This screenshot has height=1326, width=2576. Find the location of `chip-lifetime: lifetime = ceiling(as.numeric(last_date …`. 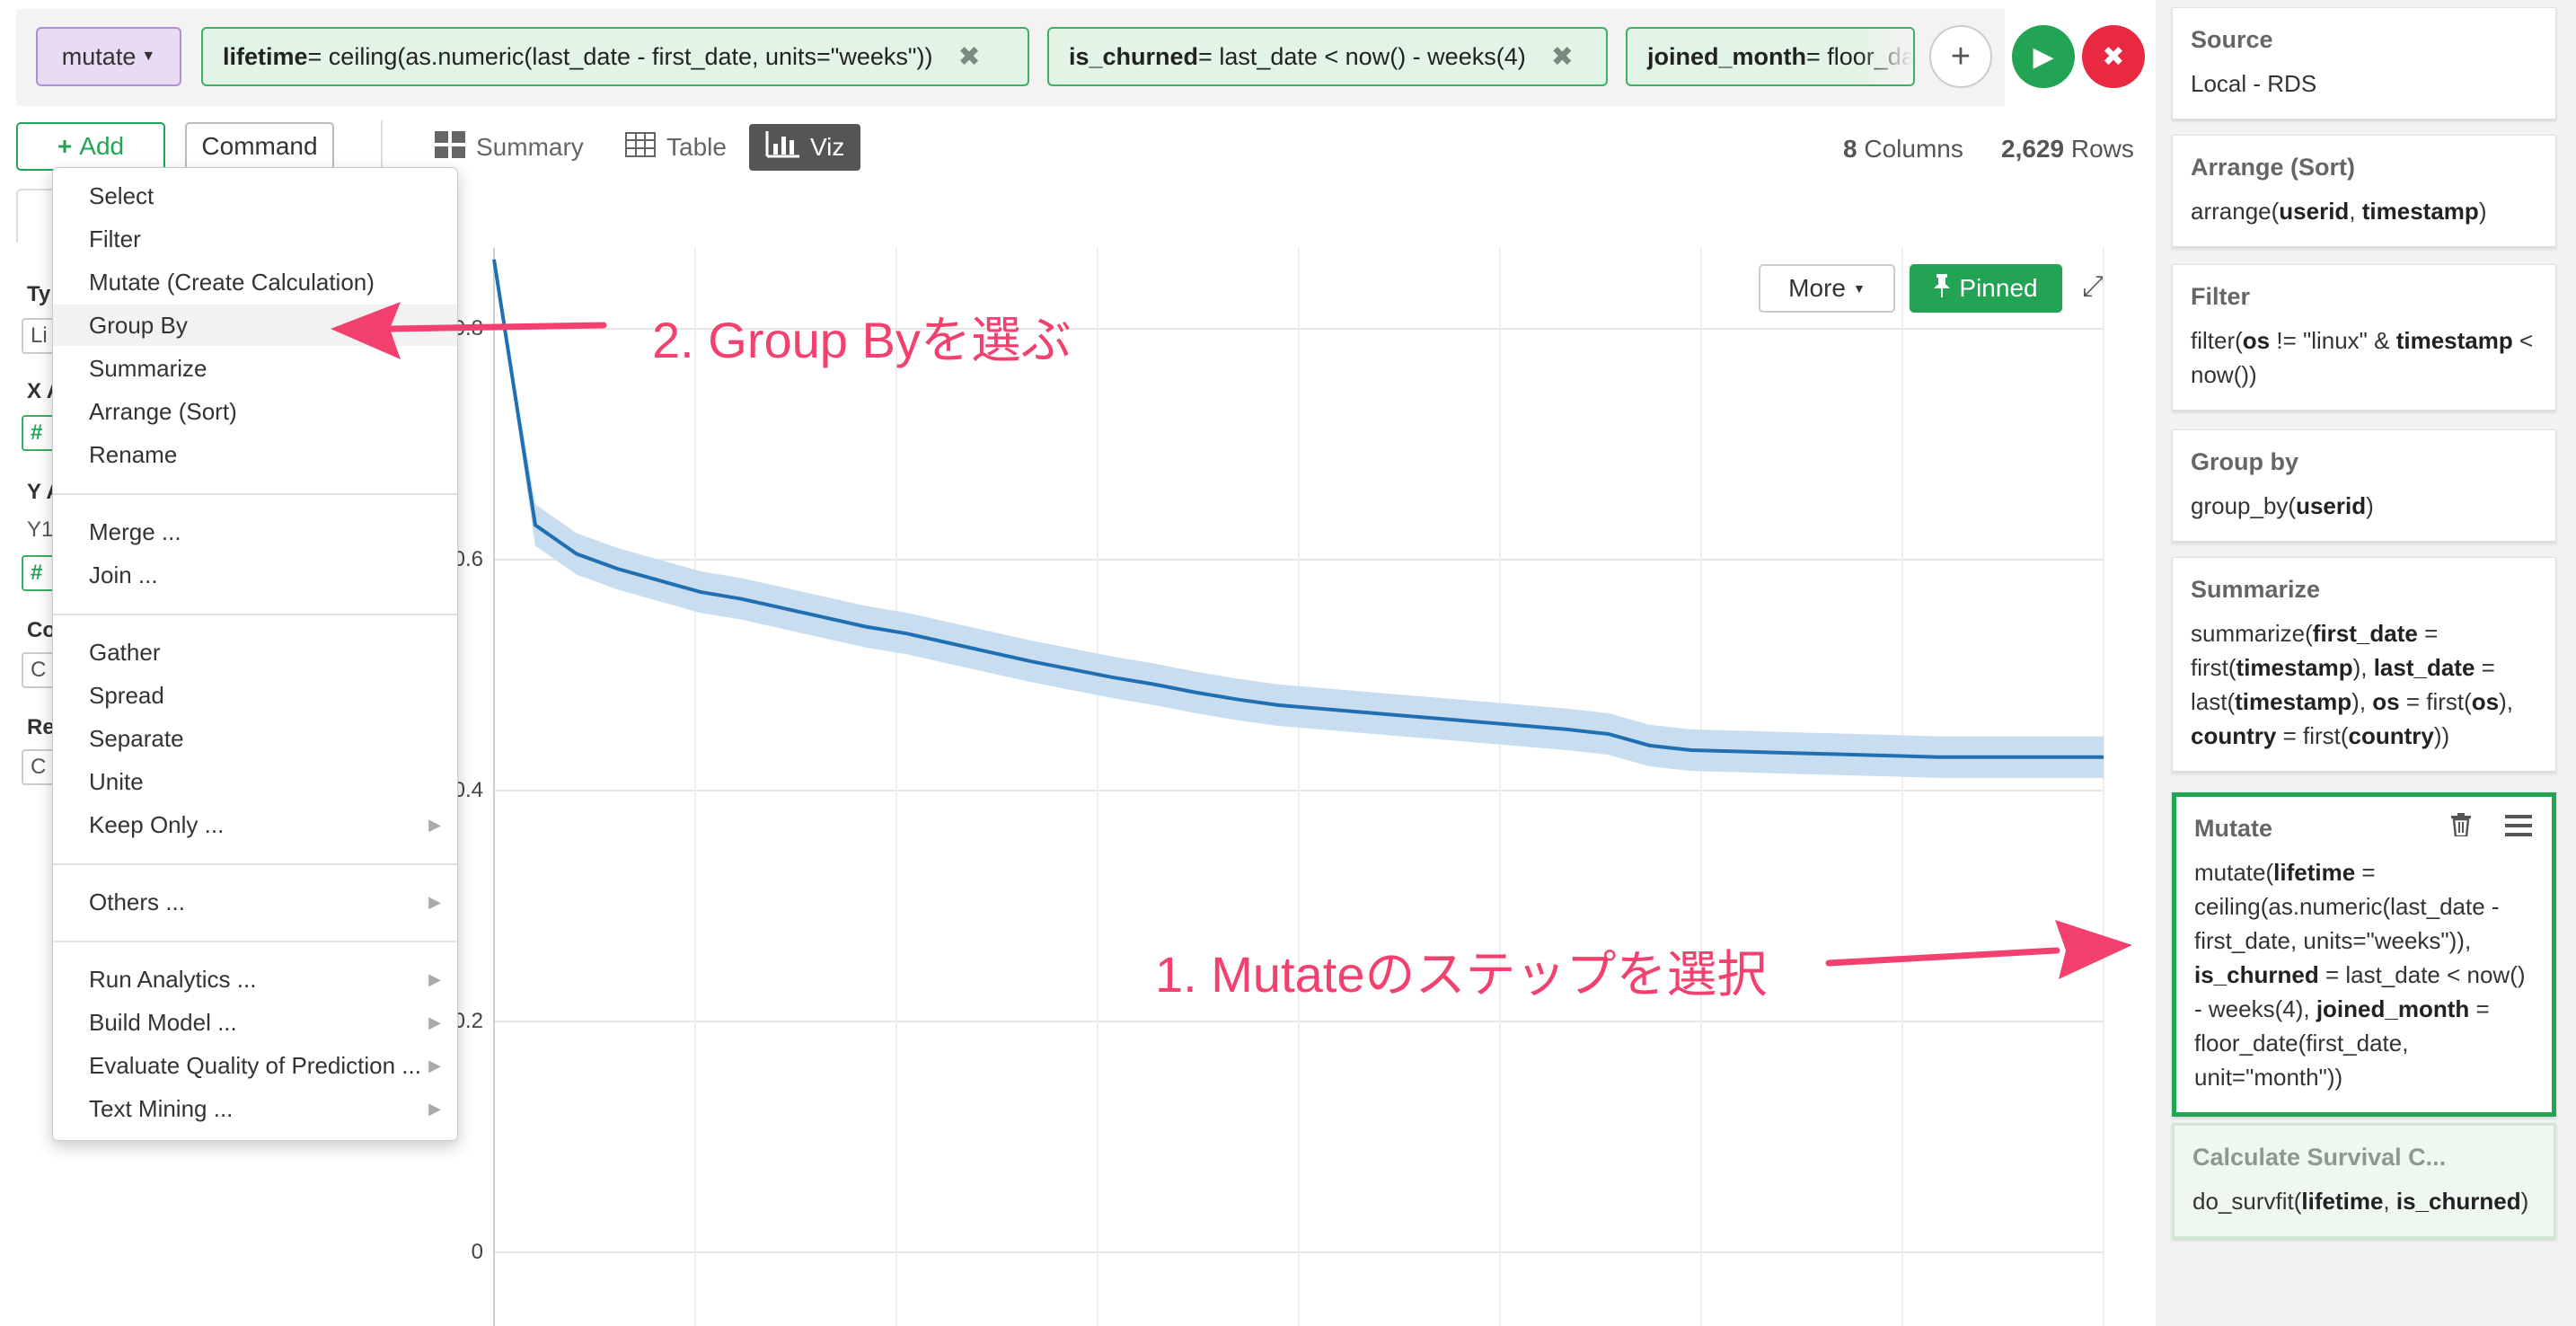

chip-lifetime: lifetime = ceiling(as.numeric(last_date … is located at coordinates (615, 56).